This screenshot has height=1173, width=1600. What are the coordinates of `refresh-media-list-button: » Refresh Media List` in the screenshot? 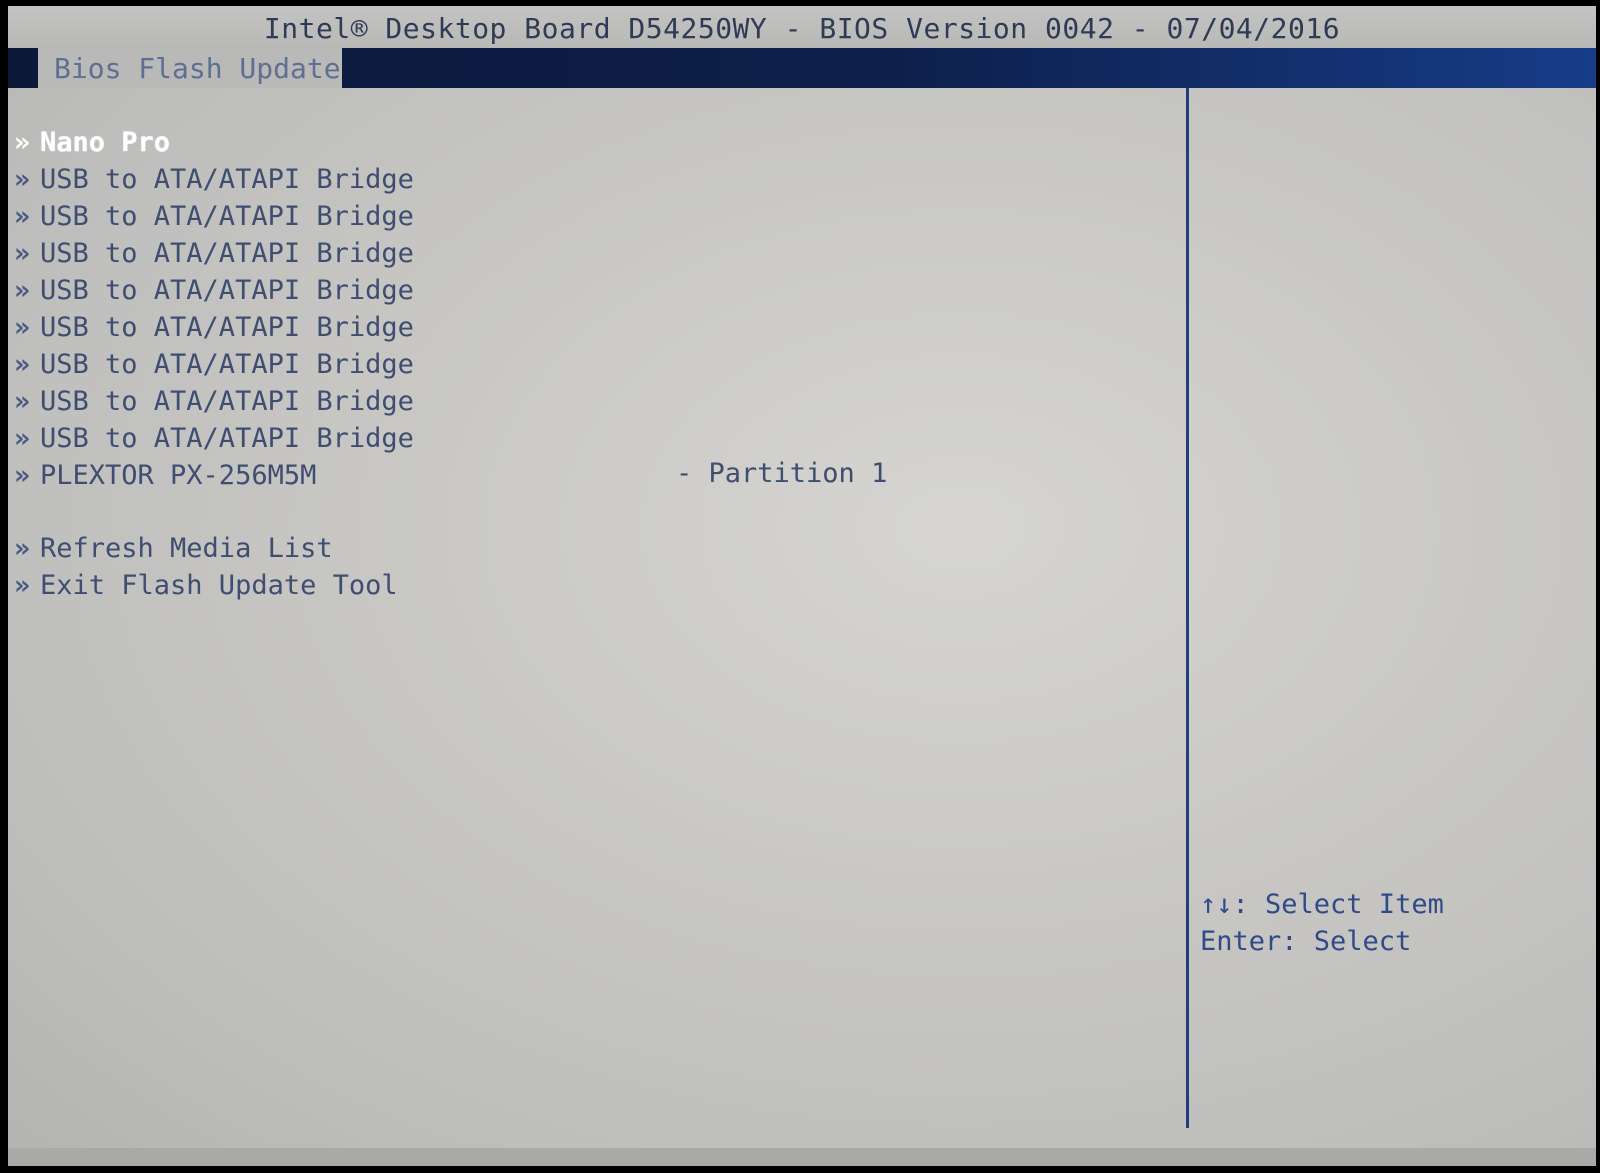 It's located at (170, 549).